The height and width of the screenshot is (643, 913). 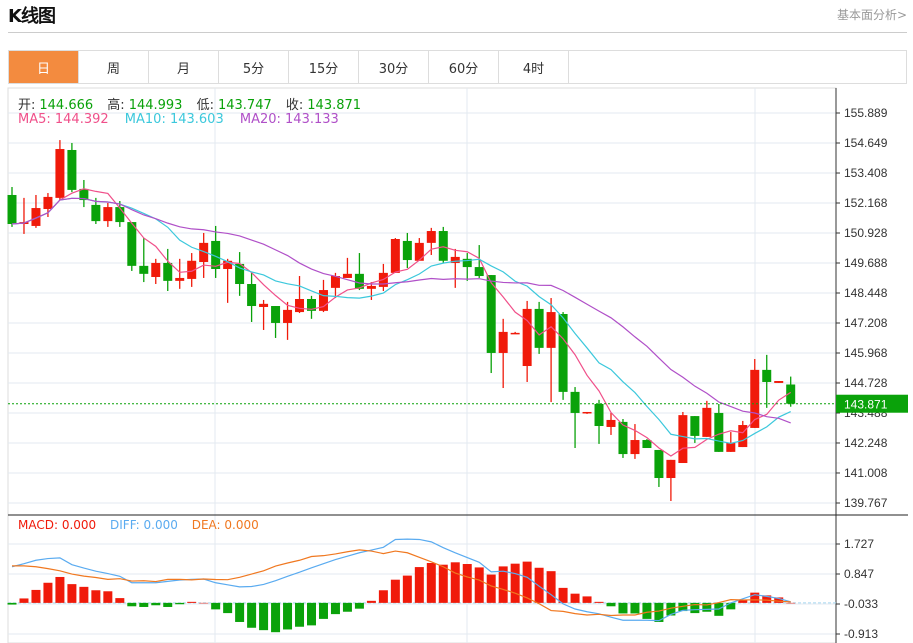 I want to click on current-price-value: 143.871, so click(x=866, y=405).